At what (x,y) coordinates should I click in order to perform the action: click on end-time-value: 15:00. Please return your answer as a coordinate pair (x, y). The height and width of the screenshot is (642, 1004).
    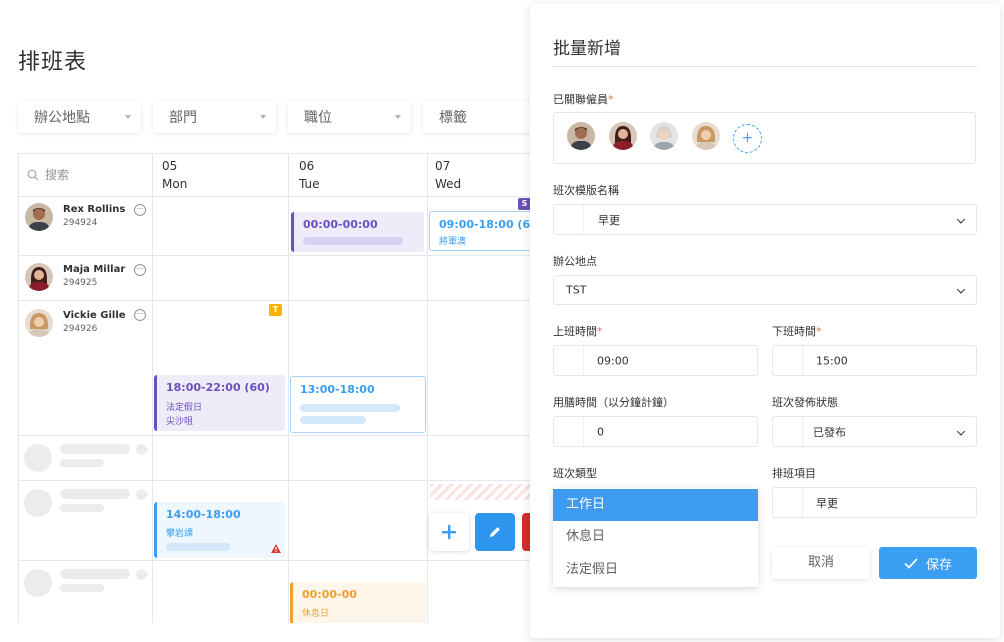
    Looking at the image, I should click on (832, 360).